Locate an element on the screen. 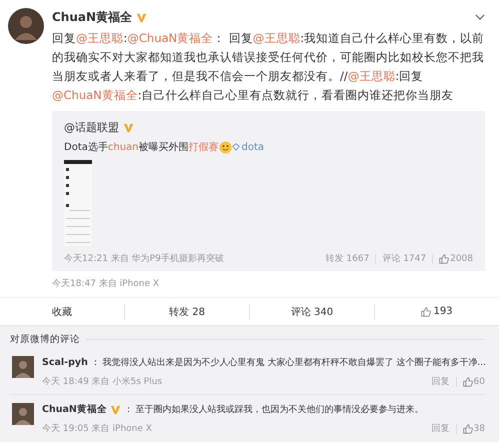 Image resolution: width=499 pixels, height=442 pixels. action-button: 收藏 is located at coordinates (62, 311).